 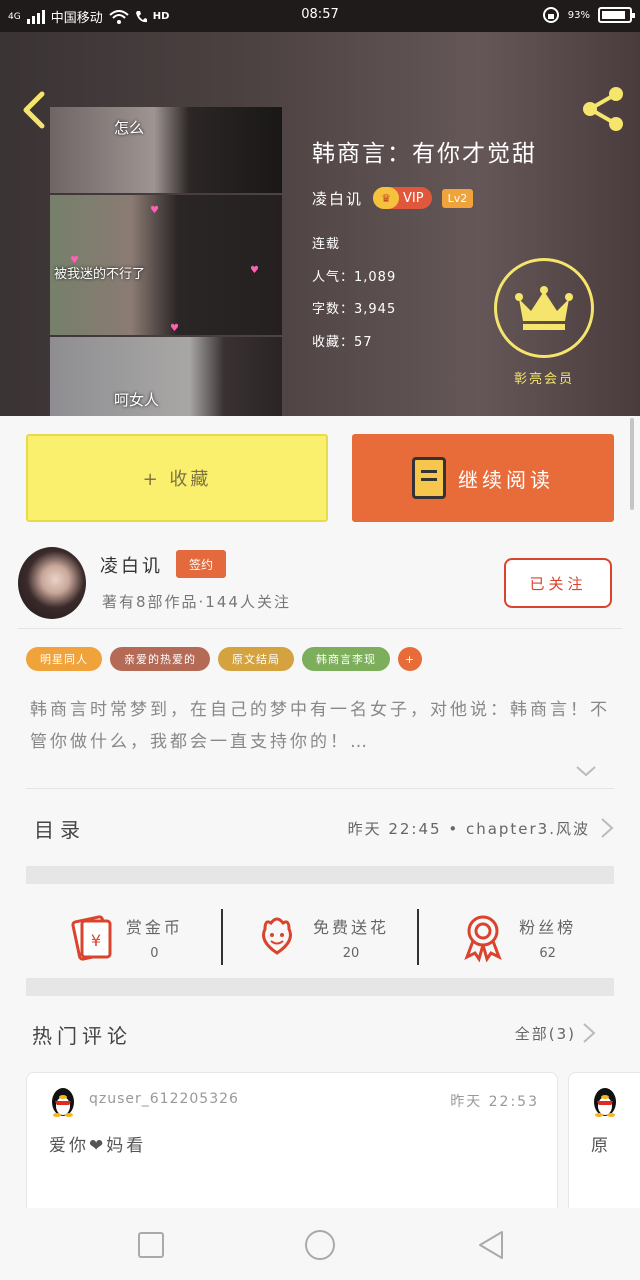 I want to click on latest-chapter: 昨天 22:45 • chapter3.风波, so click(x=481, y=828).